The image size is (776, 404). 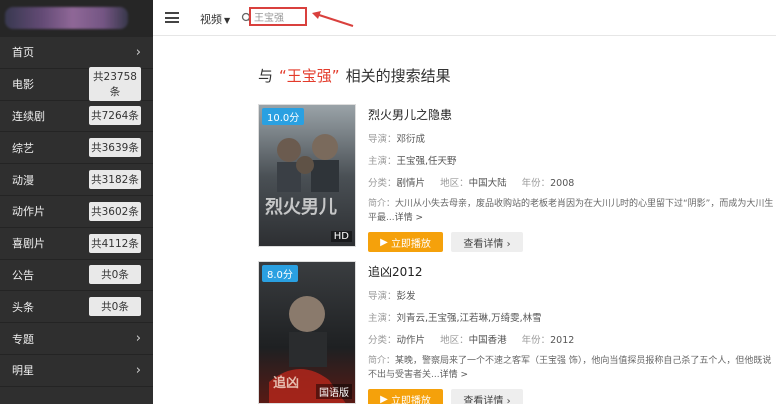 What do you see at coordinates (398, 76) in the screenshot?
I see `heading-suffix: 相关的搜索结果` at bounding box center [398, 76].